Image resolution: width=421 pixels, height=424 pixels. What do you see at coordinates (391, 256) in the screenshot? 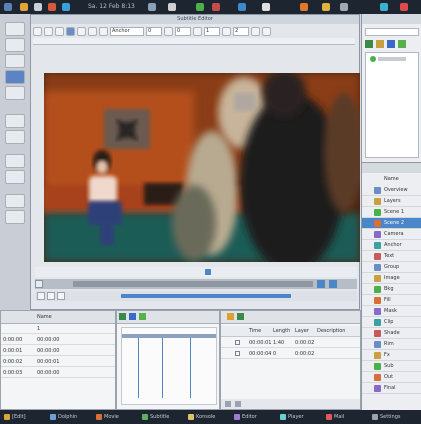
I see `layer-row: Text` at bounding box center [391, 256].